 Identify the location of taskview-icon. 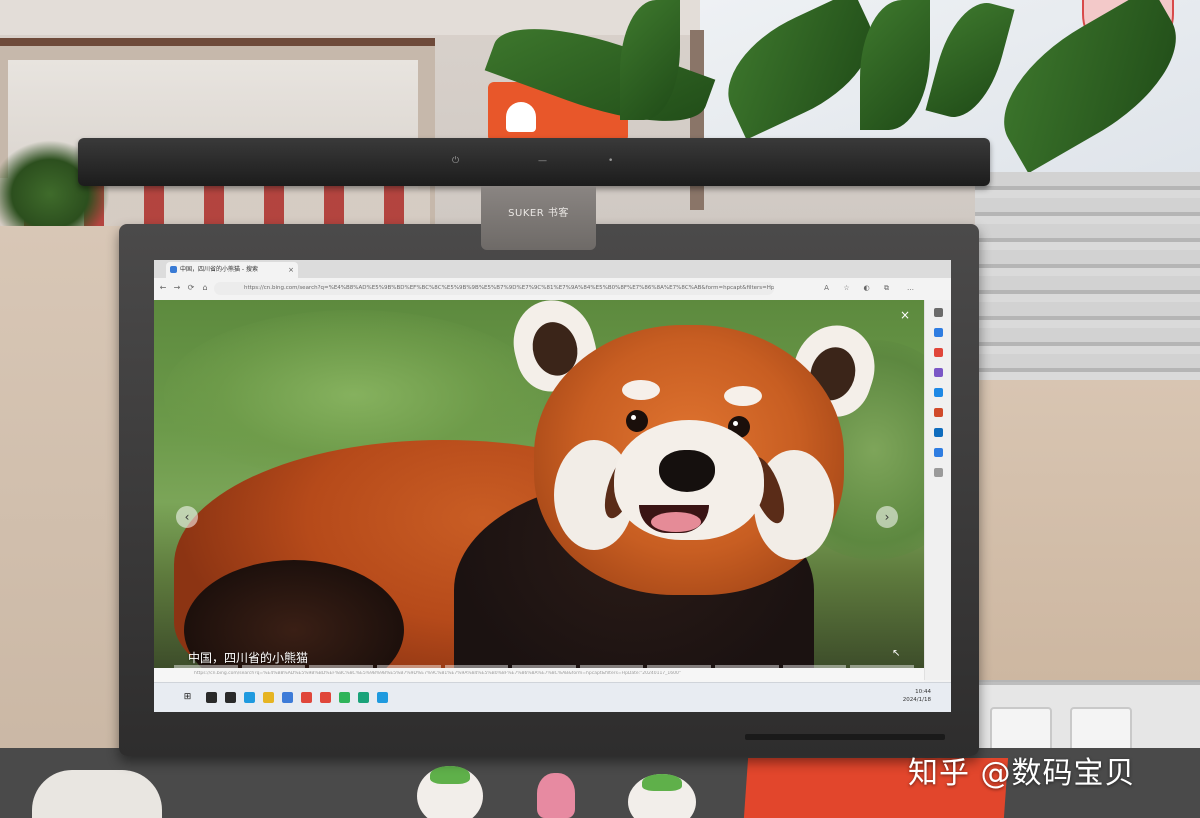
(230, 697).